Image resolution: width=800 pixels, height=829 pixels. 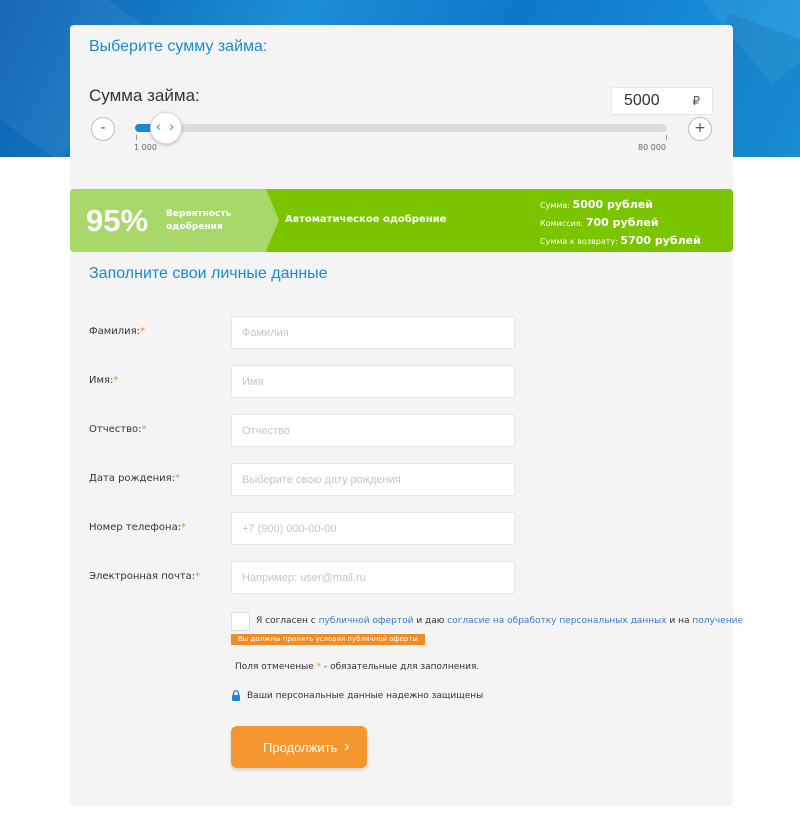 I want to click on slider-max-label: 80 000, so click(x=652, y=147).